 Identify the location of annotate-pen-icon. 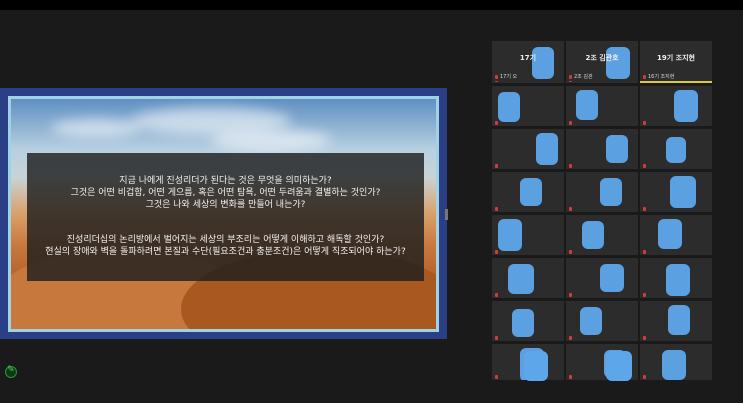
(11, 371).